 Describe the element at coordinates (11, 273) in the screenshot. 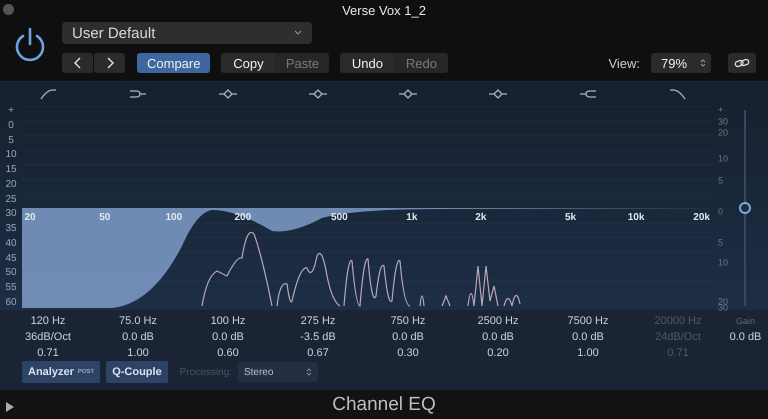

I see `db-scale-label: 50` at that location.